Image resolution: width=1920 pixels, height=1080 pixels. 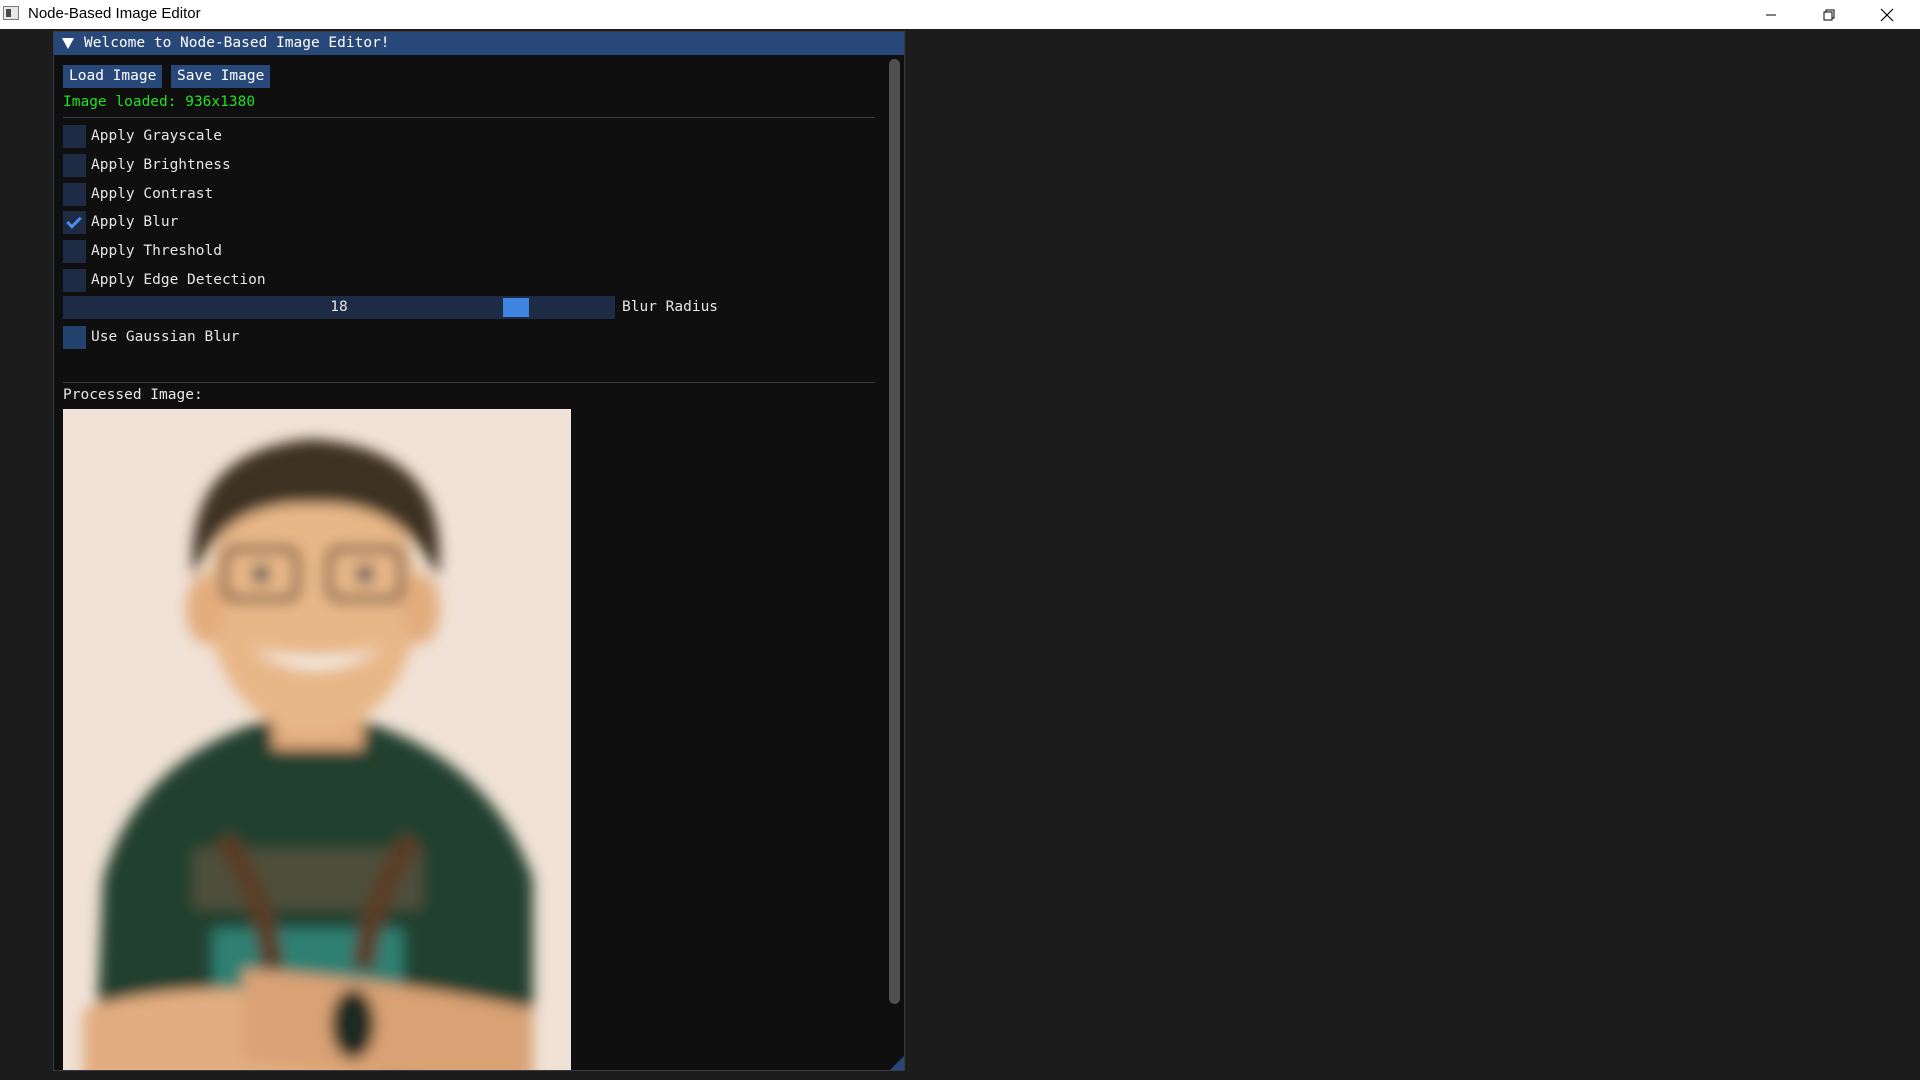 What do you see at coordinates (479, 43) in the screenshot?
I see `panel-header: Welcome to Node-Based Image Editor!` at bounding box center [479, 43].